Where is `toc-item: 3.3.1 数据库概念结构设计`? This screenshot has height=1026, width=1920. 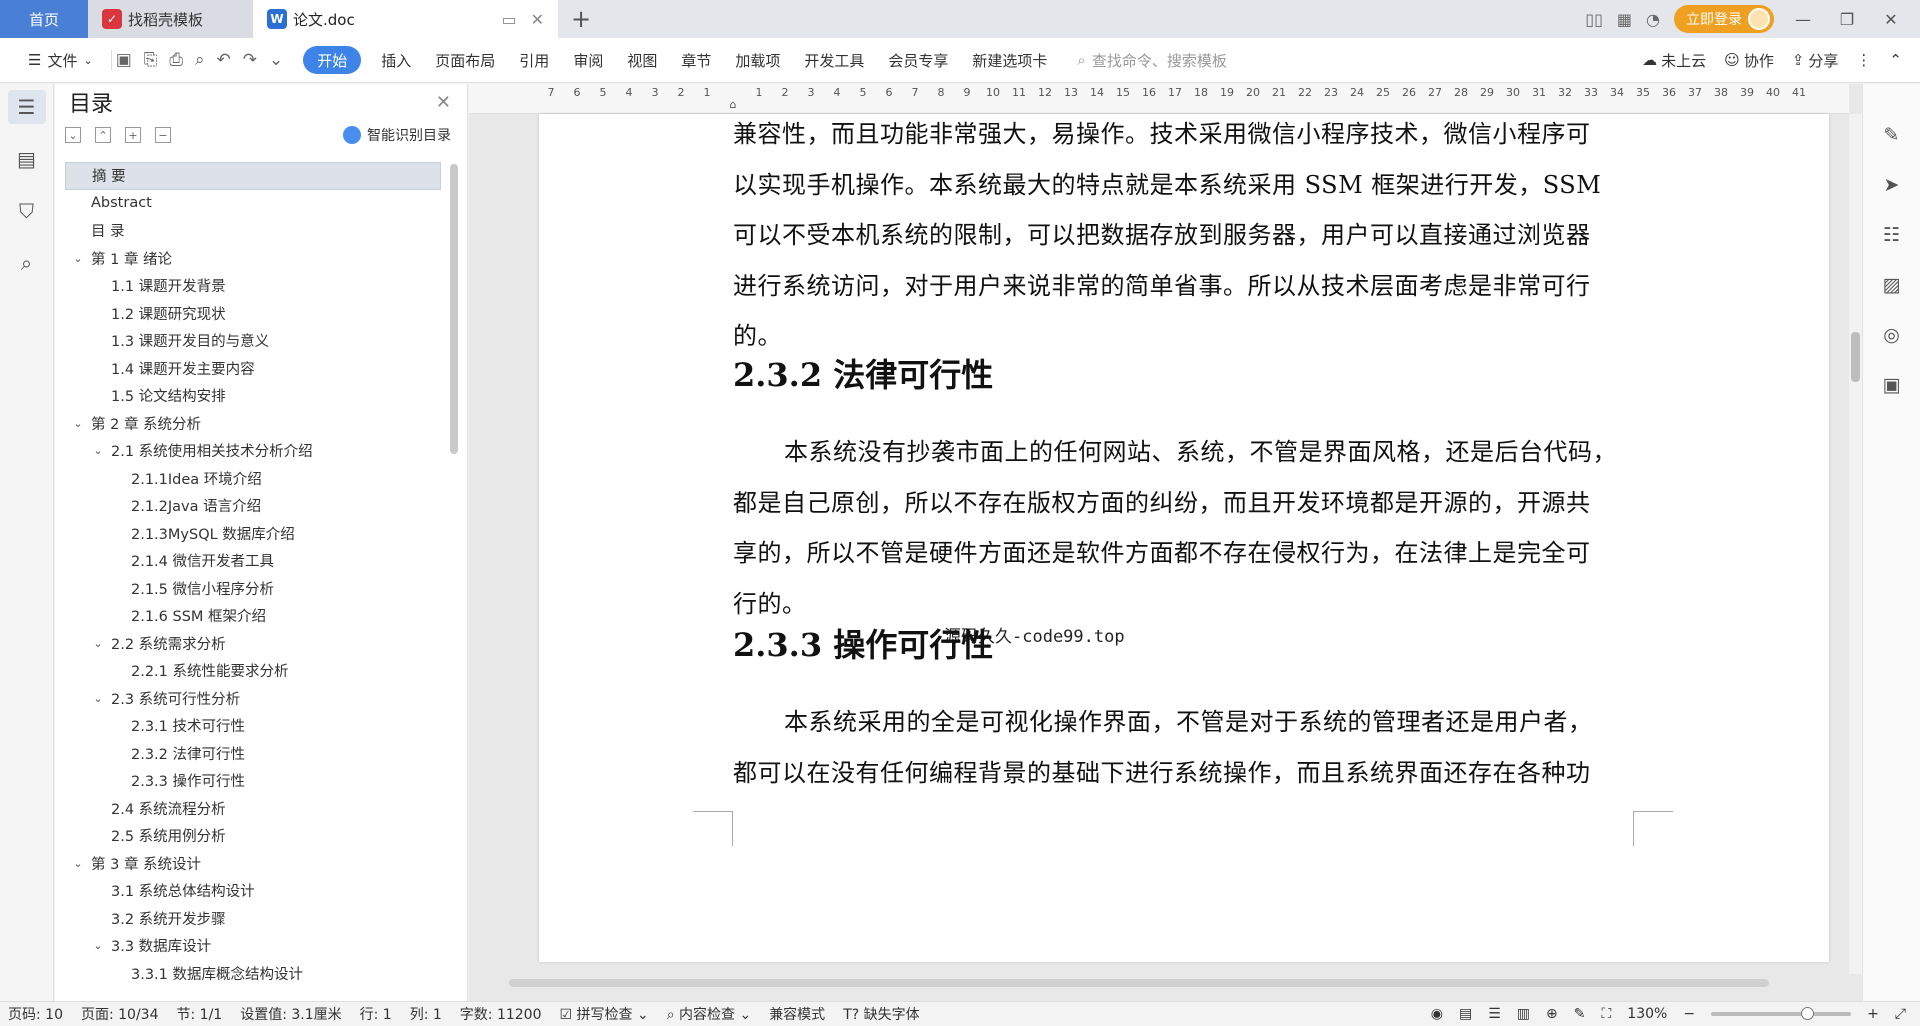 toc-item: 3.3.1 数据库概念结构设计 is located at coordinates (253, 974).